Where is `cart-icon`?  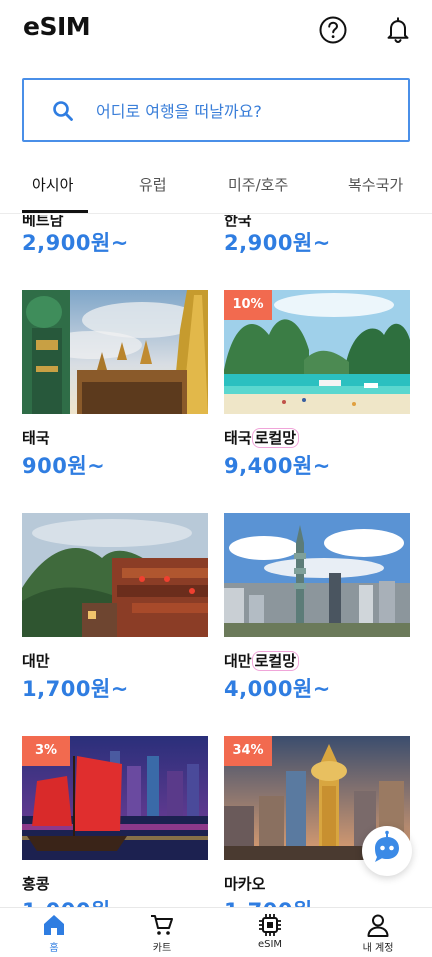
cart-icon is located at coordinates (162, 925).